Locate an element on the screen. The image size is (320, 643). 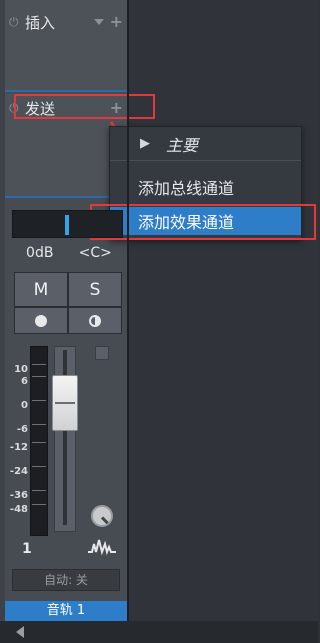
highlight-add-fx is located at coordinates (203, 222).